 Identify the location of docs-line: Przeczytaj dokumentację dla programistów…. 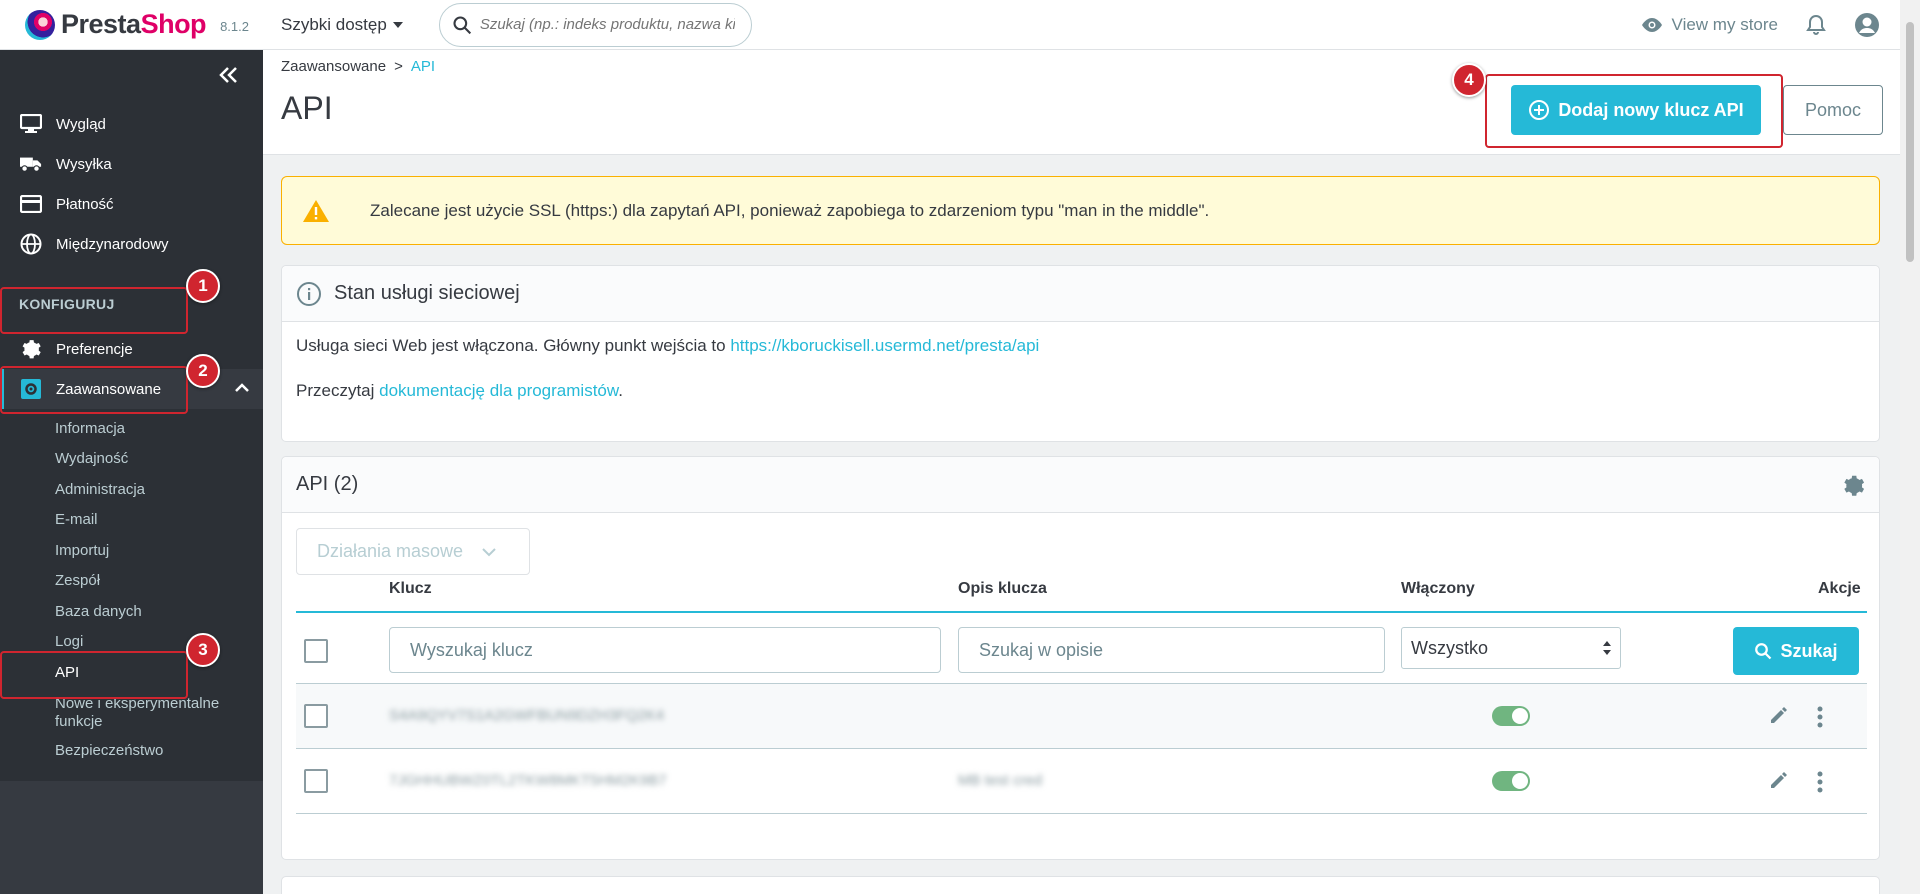
(1080, 391).